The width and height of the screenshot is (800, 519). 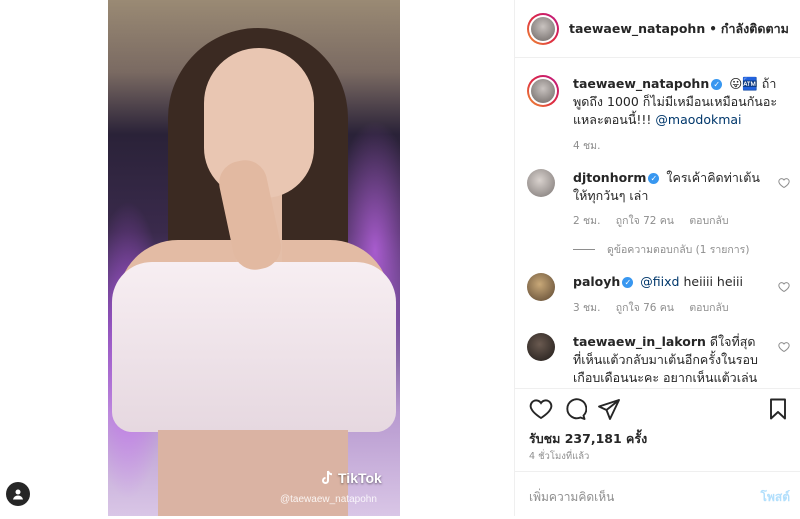 I want to click on comment-input: เพิ่มความคิดเห็น, so click(x=571, y=497).